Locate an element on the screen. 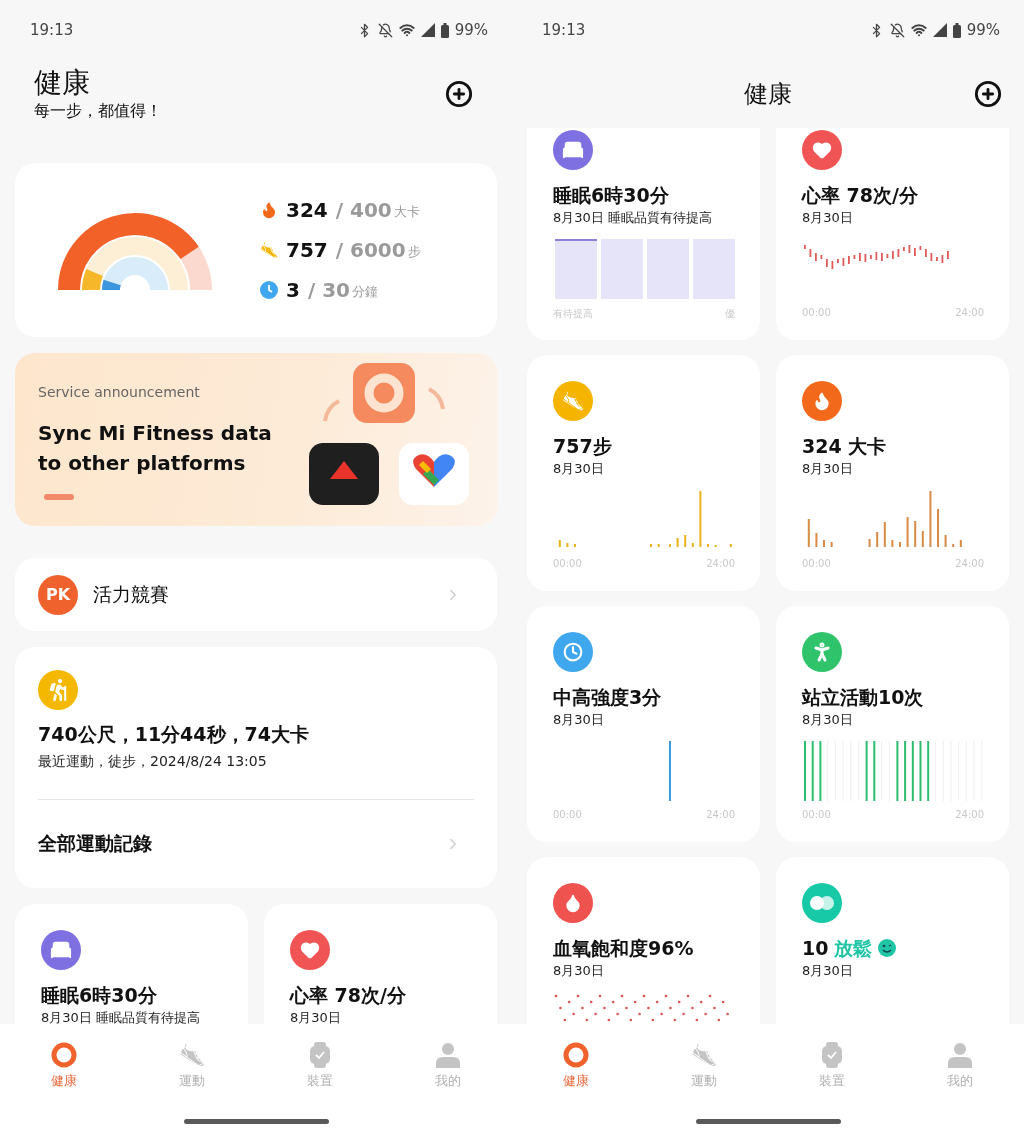 The image size is (1024, 1138). banner-label: Service announcement is located at coordinates (119, 392).